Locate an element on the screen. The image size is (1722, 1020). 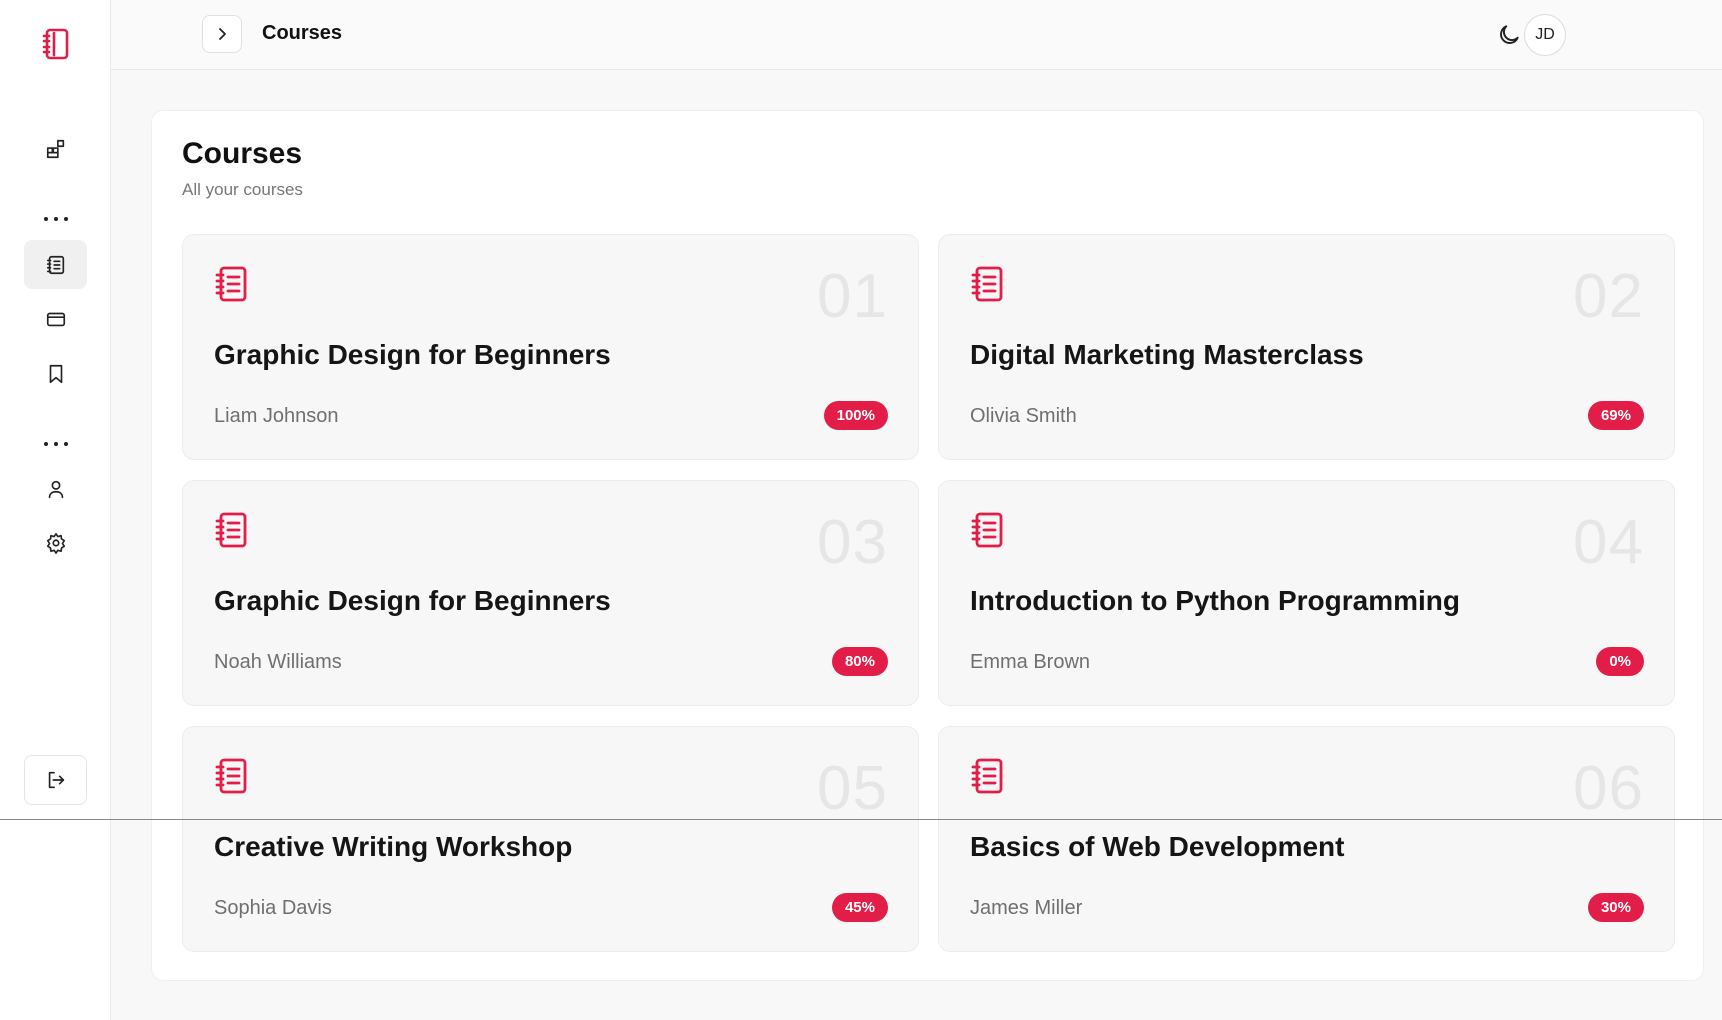
sidebar-item-dashboard is located at coordinates (55, 148).